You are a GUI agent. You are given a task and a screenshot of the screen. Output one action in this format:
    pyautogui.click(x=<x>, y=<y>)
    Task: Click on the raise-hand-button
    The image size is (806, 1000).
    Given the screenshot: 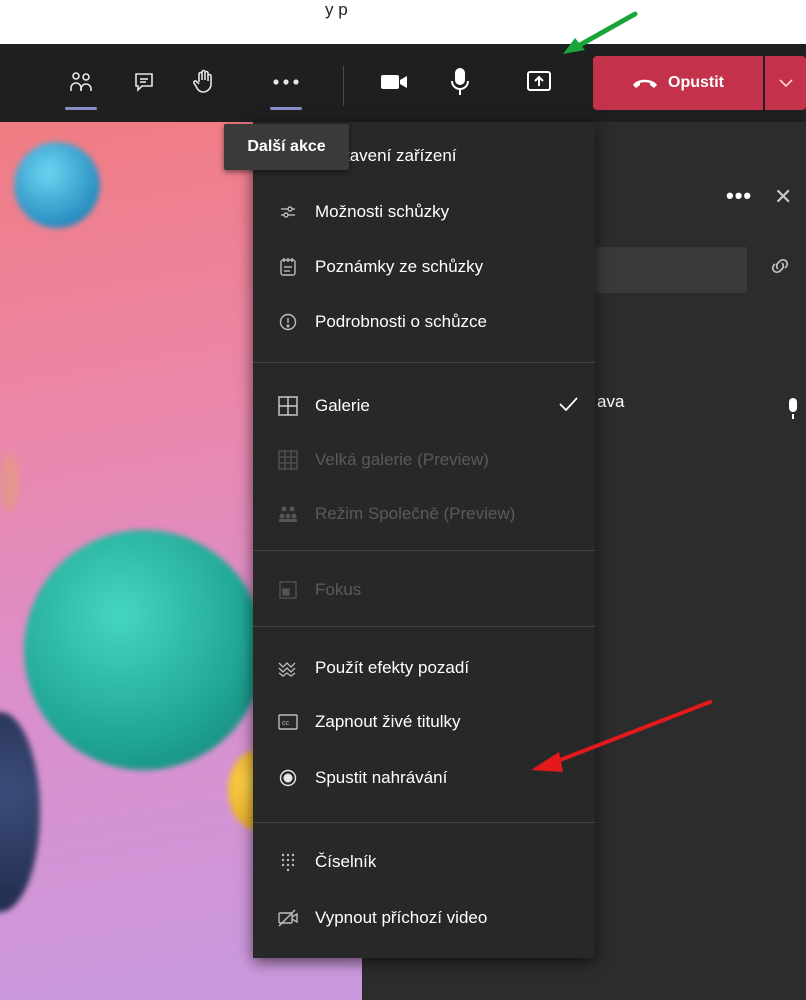 What is the action you would take?
    pyautogui.click(x=204, y=82)
    